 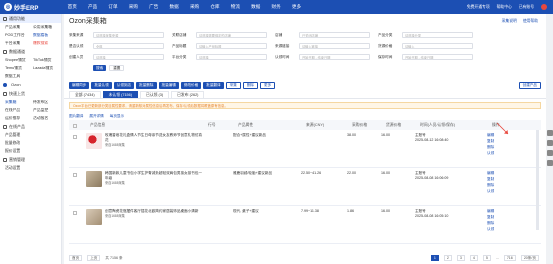 What do you see at coordinates (79, 85) in the screenshot?
I see `action-button: 编辑同步` at bounding box center [79, 85].